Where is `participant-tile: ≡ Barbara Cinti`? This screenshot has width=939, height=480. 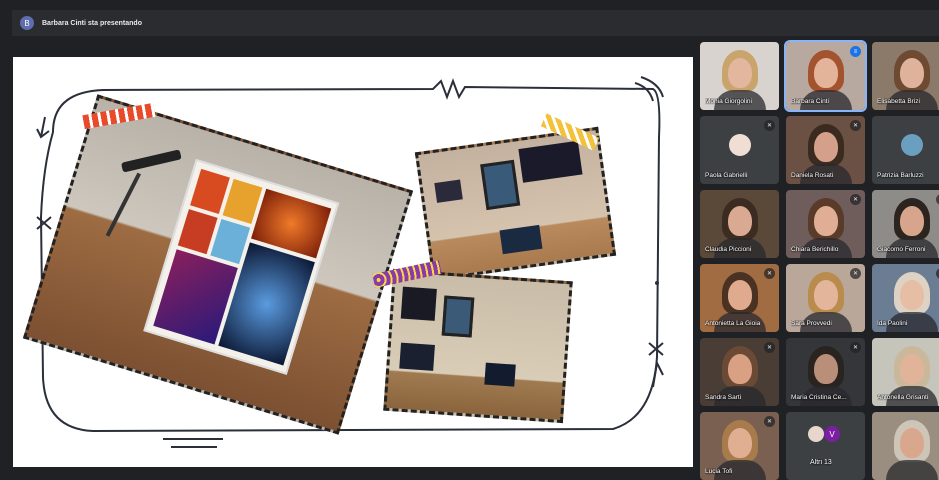 participant-tile: ≡ Barbara Cinti is located at coordinates (825, 76).